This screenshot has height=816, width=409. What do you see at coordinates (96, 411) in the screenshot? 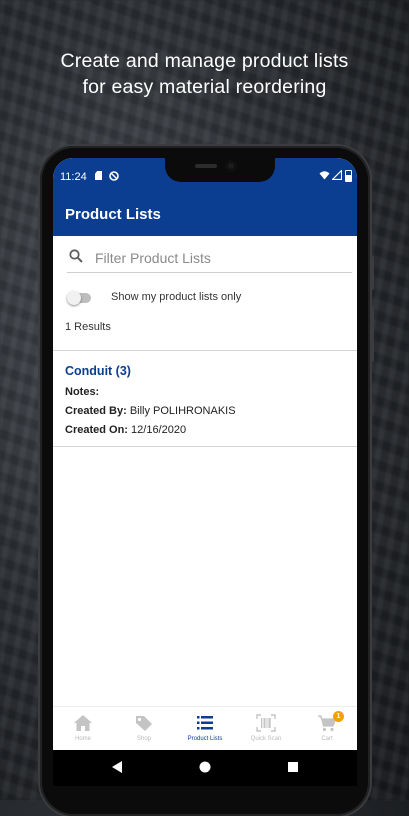
I see `created-by-label: Created By:` at bounding box center [96, 411].